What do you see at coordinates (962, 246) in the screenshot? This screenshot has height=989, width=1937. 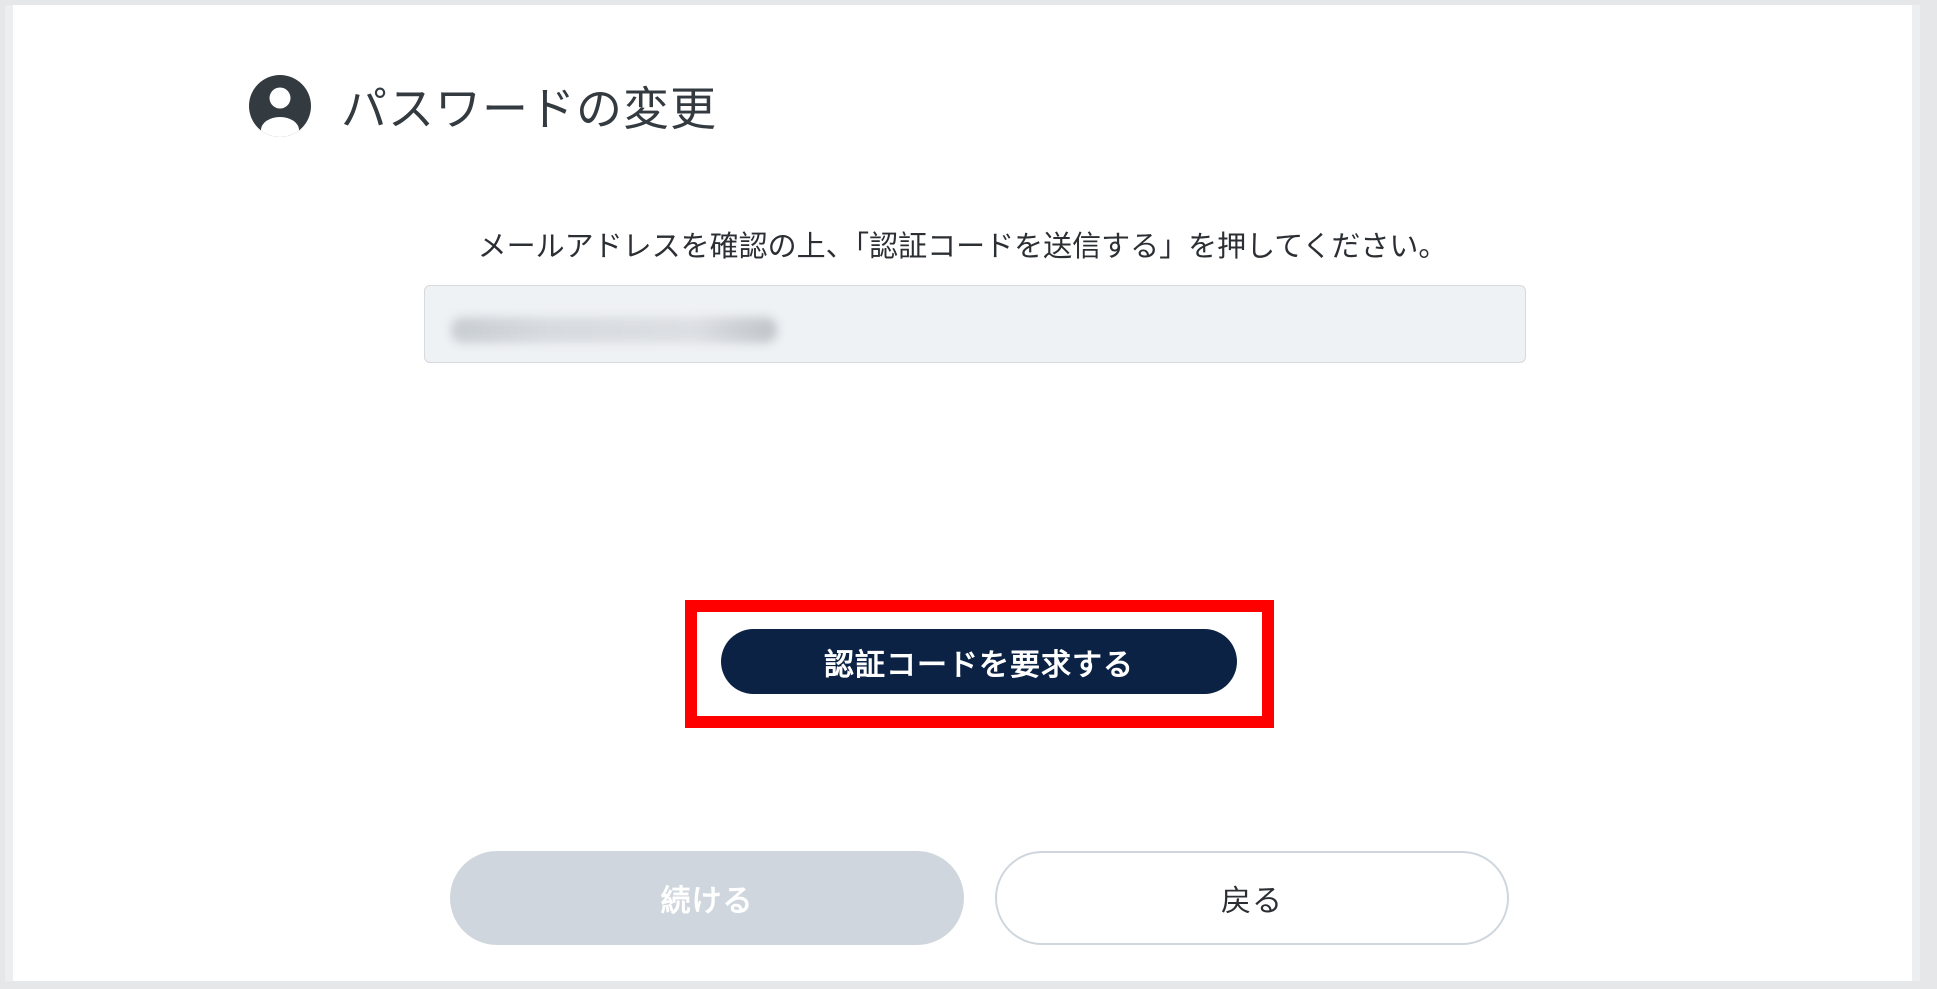 I see `instruction-text: メールアドレスを確認の上、「認証コードを送信する」を押してください。` at bounding box center [962, 246].